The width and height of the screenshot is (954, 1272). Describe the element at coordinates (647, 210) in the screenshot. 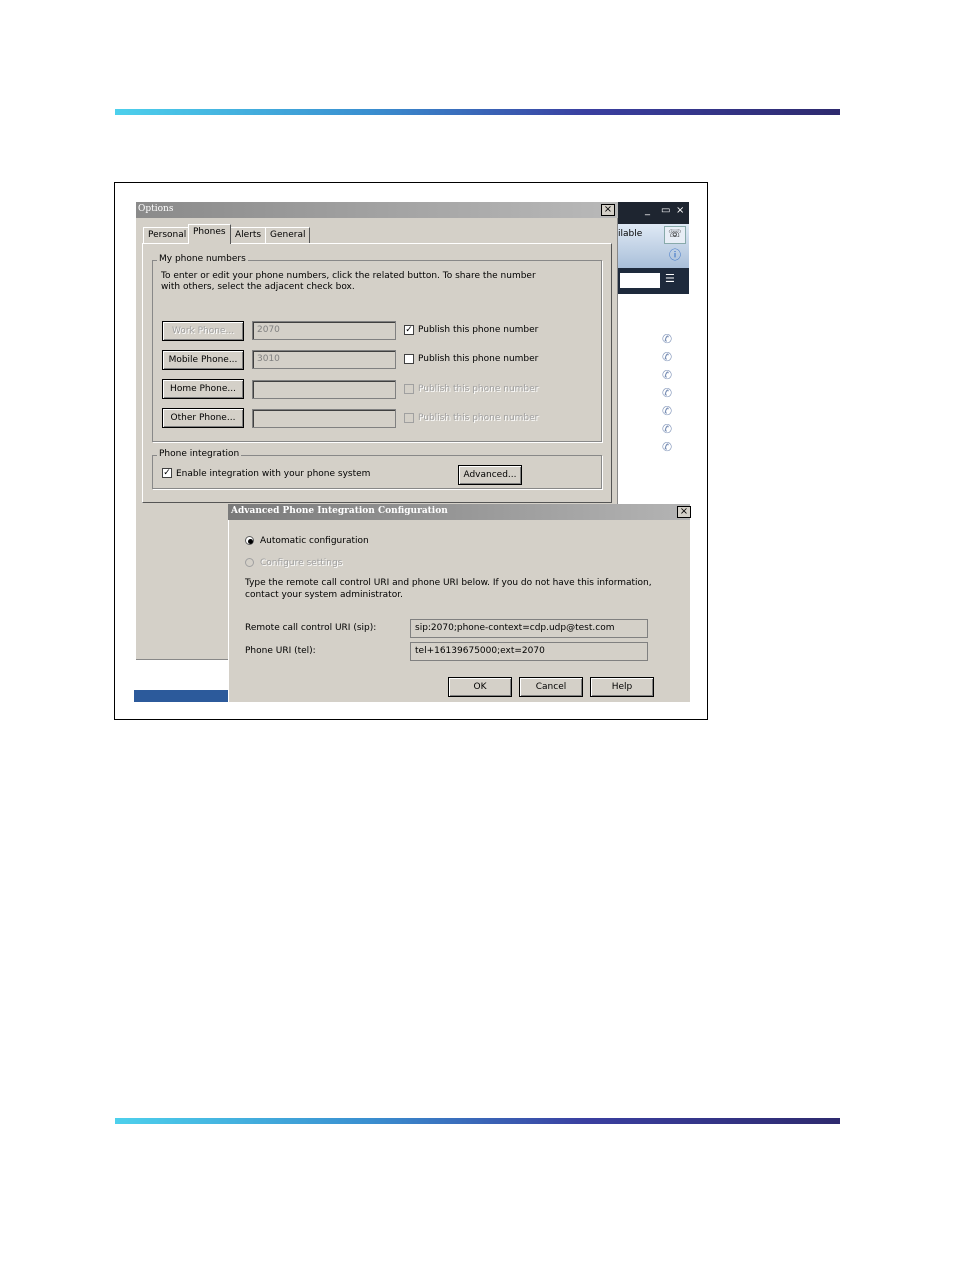

I see `minimize-button: _` at that location.